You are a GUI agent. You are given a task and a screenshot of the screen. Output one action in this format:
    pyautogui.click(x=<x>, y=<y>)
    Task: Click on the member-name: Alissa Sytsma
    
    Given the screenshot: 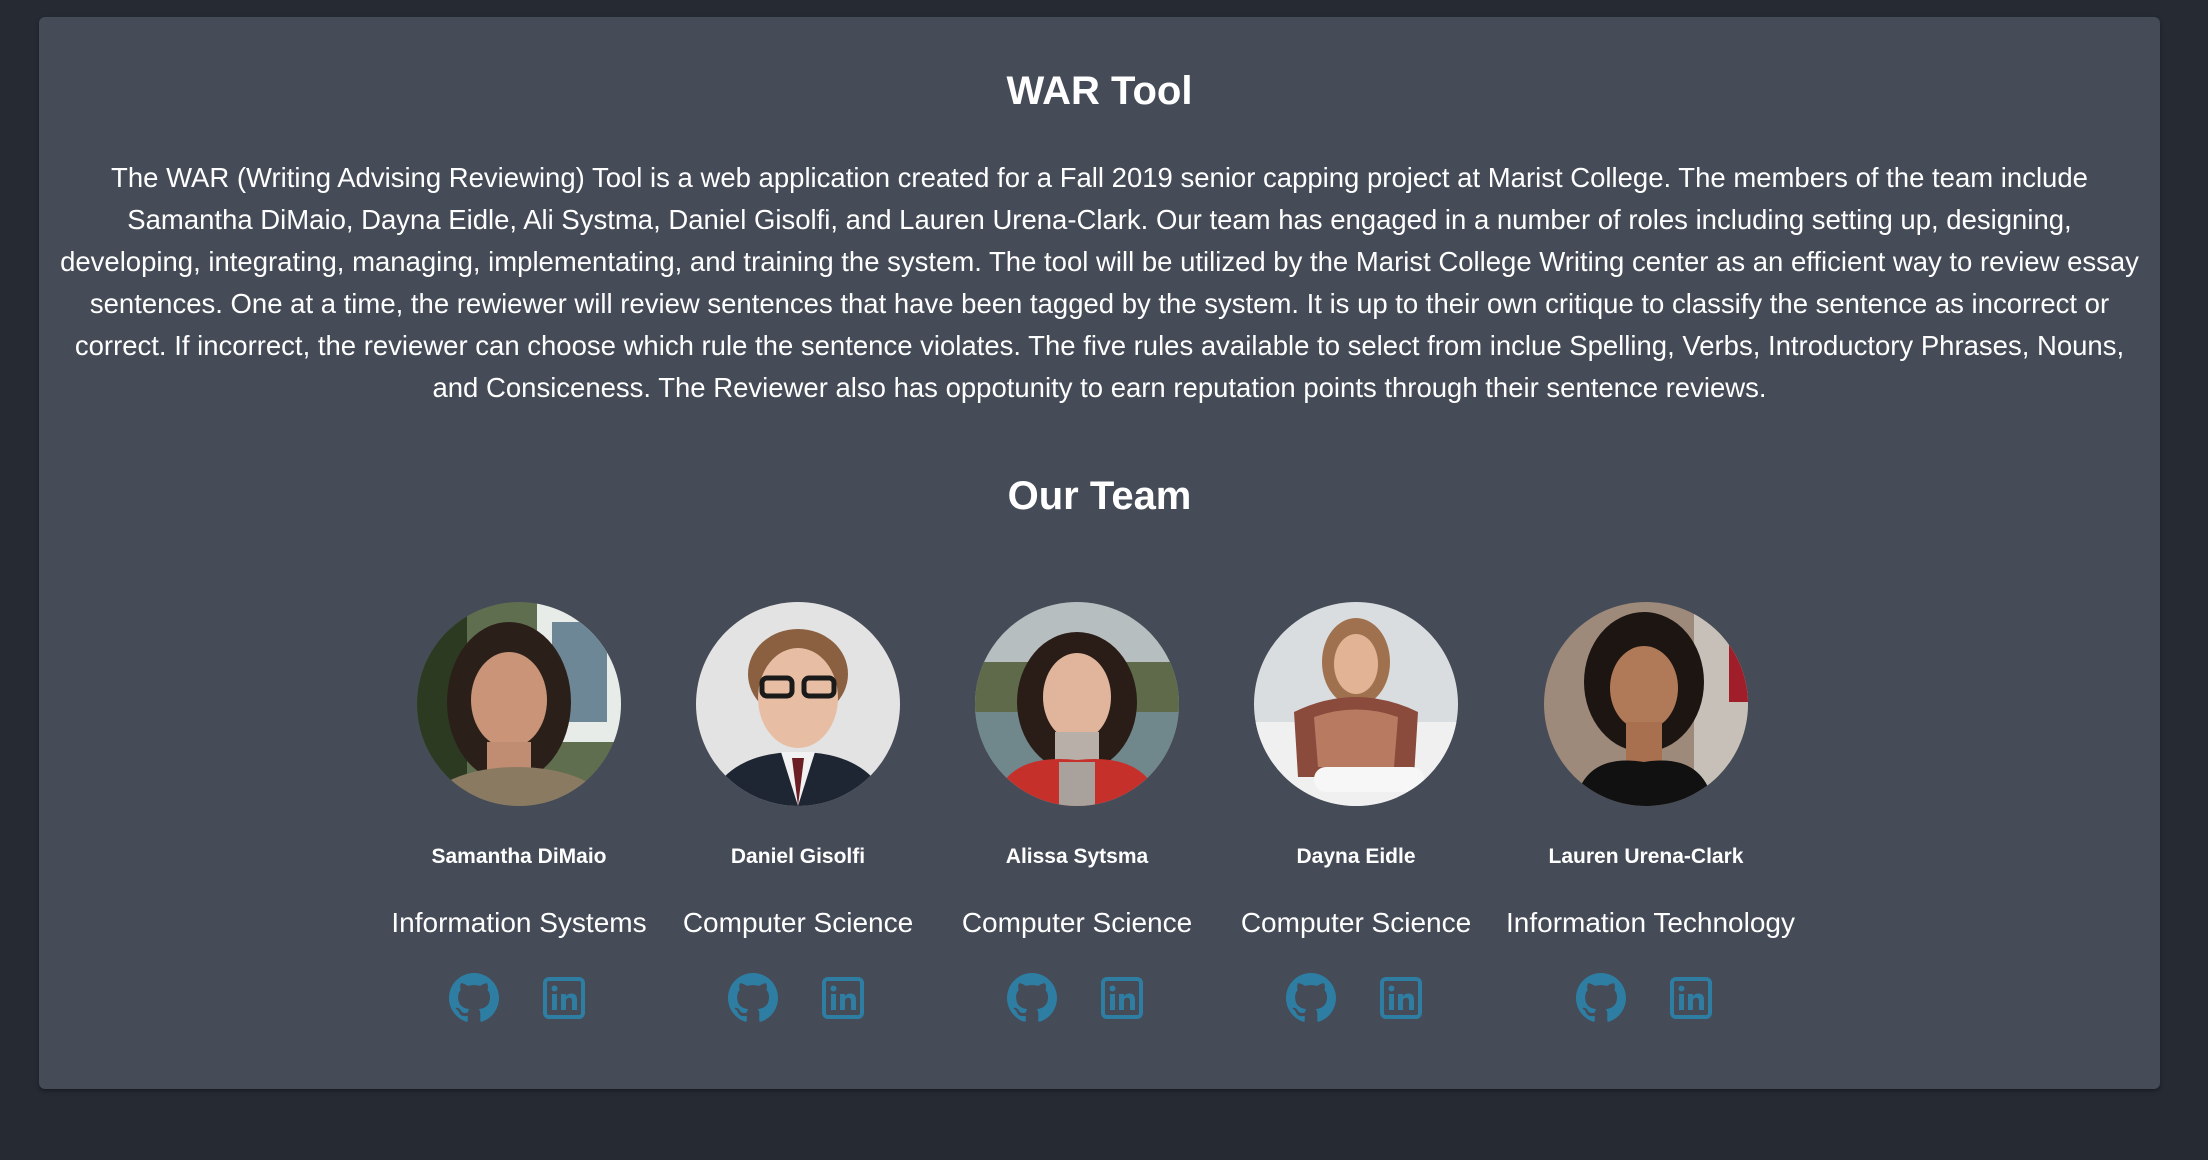 What is the action you would take?
    pyautogui.click(x=1077, y=856)
    